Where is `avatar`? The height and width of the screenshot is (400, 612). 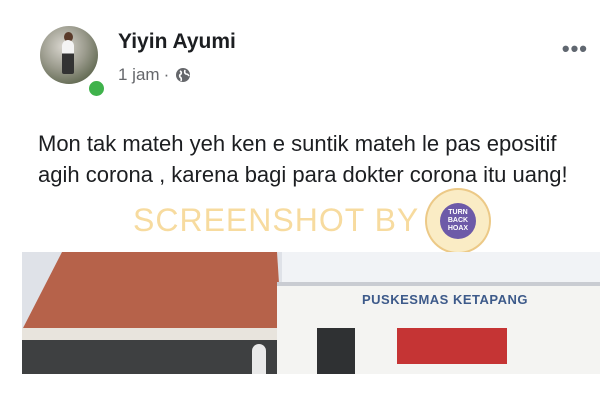
avatar is located at coordinates (69, 55).